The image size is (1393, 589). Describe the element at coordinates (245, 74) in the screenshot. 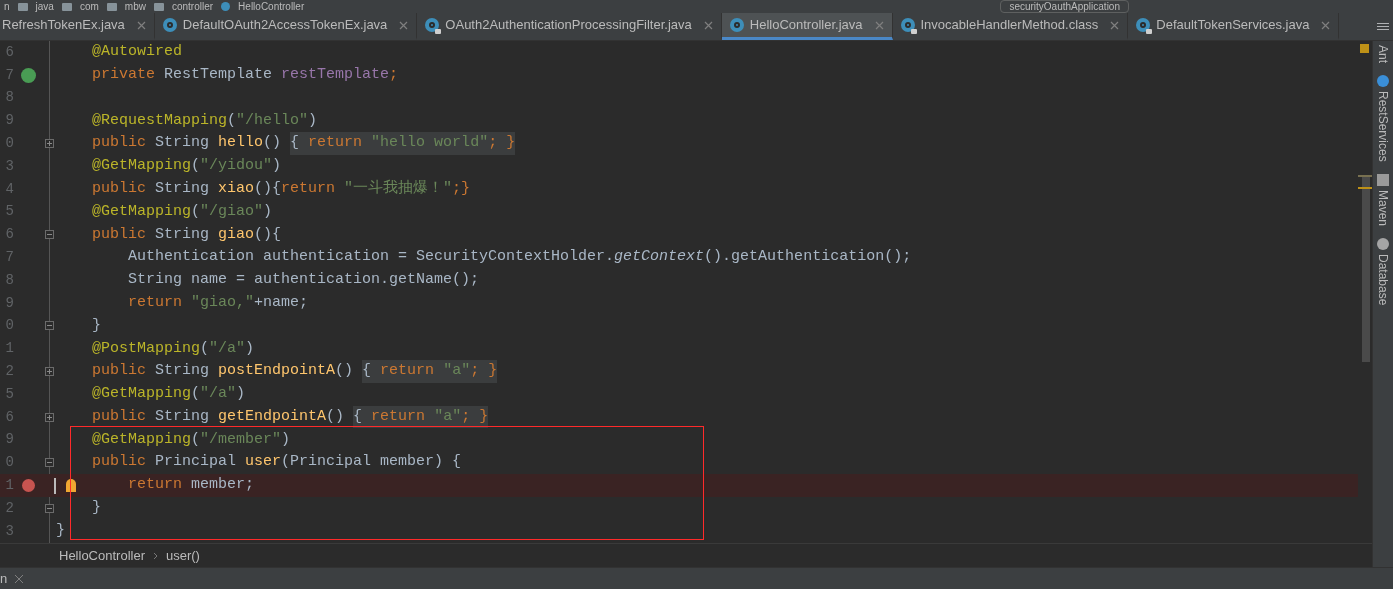

I see `code-line: private RestTemplate restTemplate;` at that location.